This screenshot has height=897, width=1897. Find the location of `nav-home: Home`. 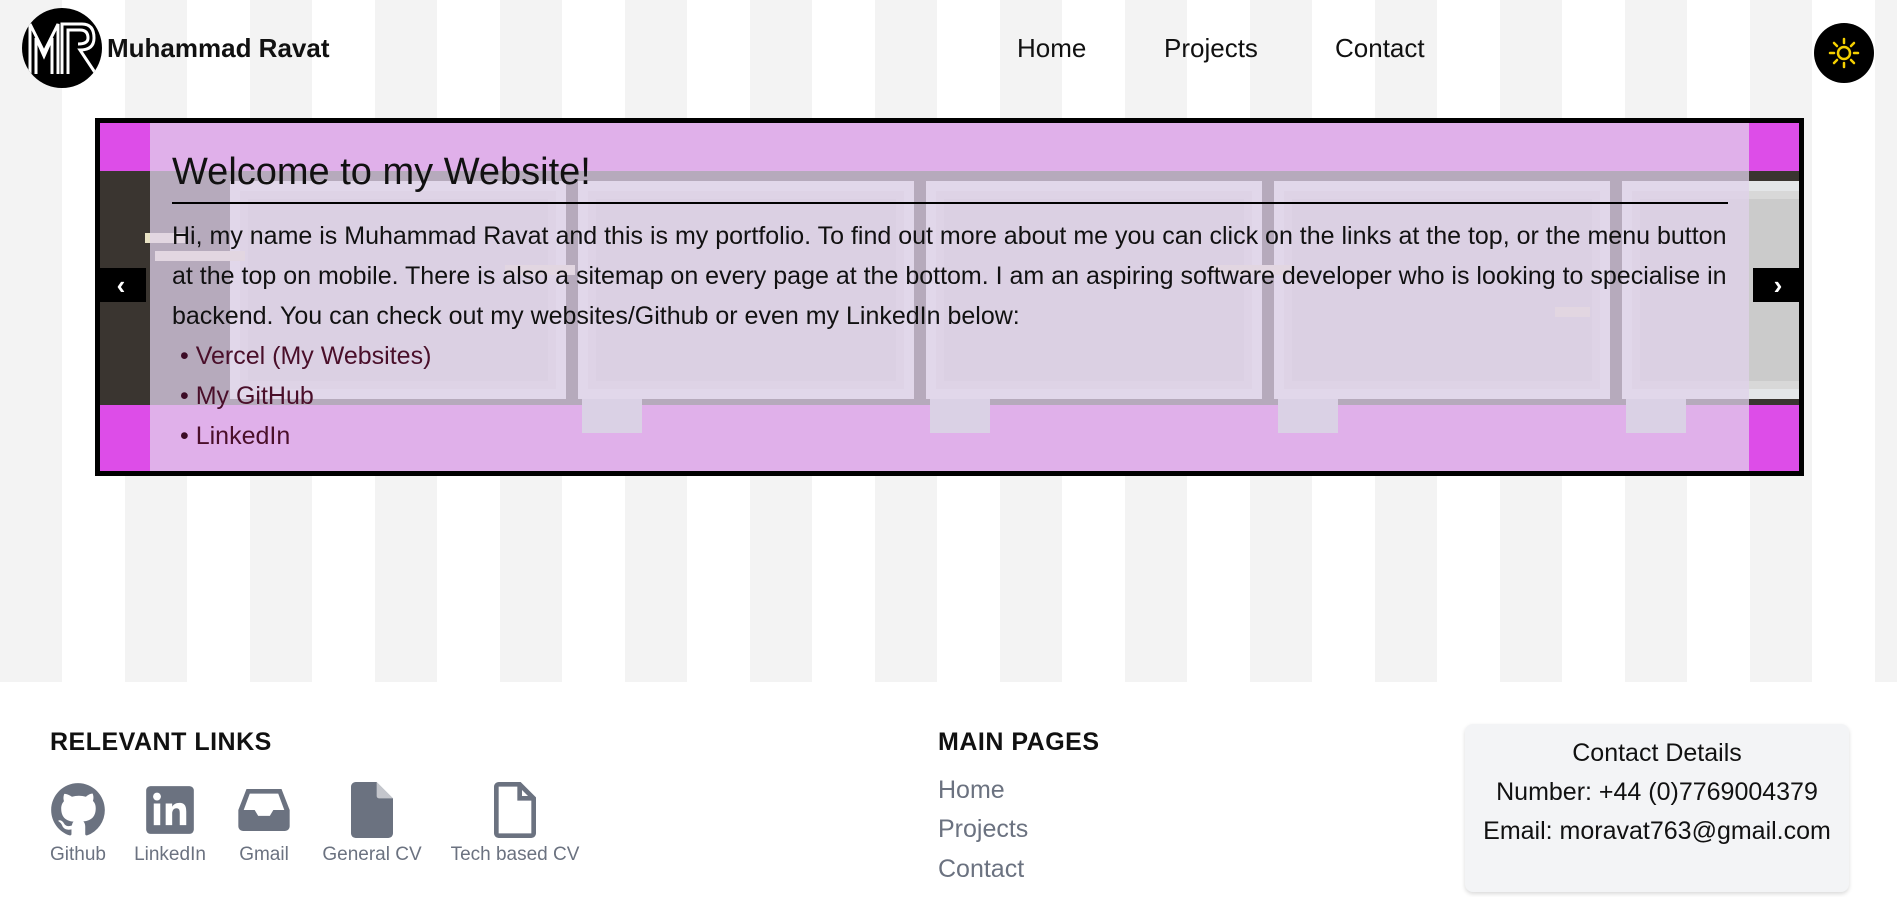

nav-home: Home is located at coordinates (1051, 48).